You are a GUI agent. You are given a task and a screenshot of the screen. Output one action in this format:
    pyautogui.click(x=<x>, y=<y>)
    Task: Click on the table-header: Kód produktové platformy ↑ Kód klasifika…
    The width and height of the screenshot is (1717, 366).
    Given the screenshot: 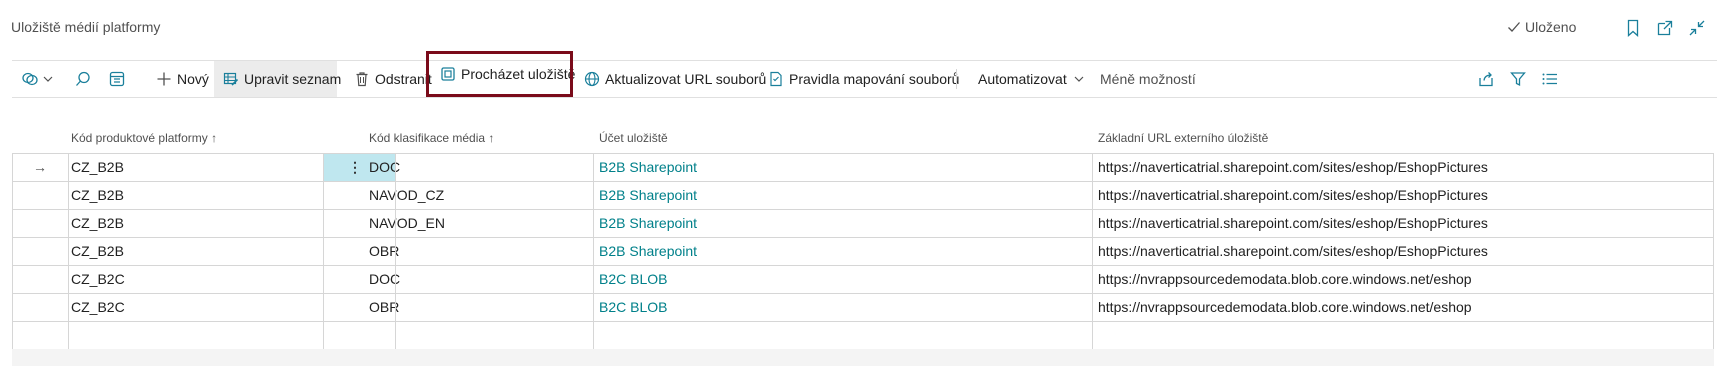 What is the action you would take?
    pyautogui.click(x=863, y=137)
    